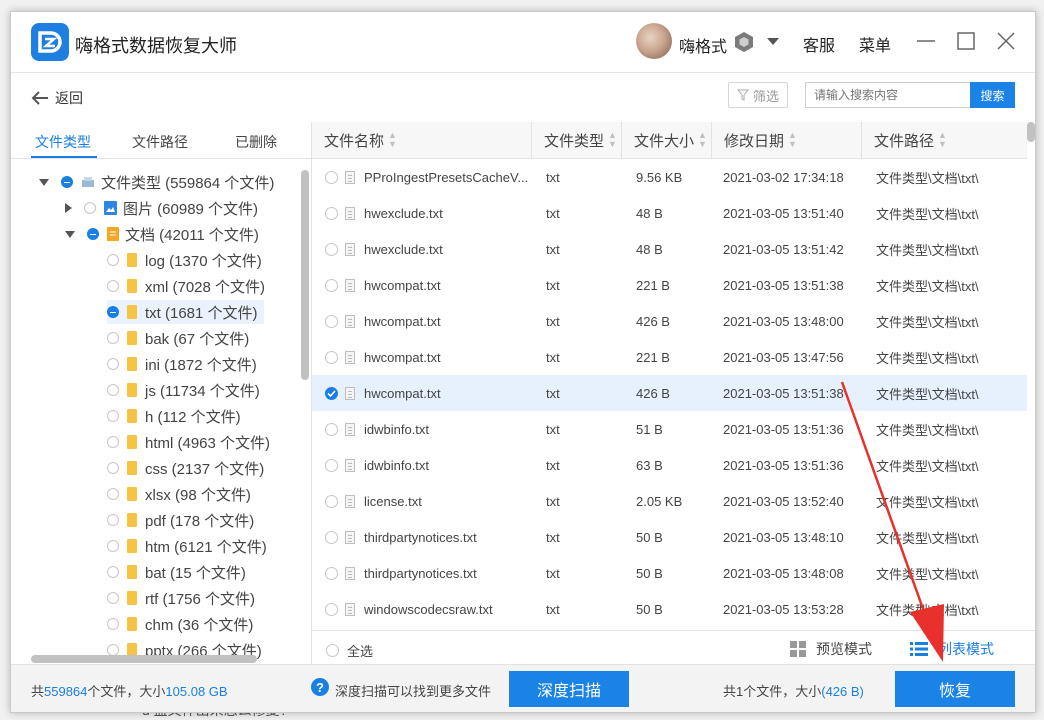 The image size is (1044, 720). Describe the element at coordinates (773, 41) in the screenshot. I see `user-dropdown-chevron-down-icon` at that location.